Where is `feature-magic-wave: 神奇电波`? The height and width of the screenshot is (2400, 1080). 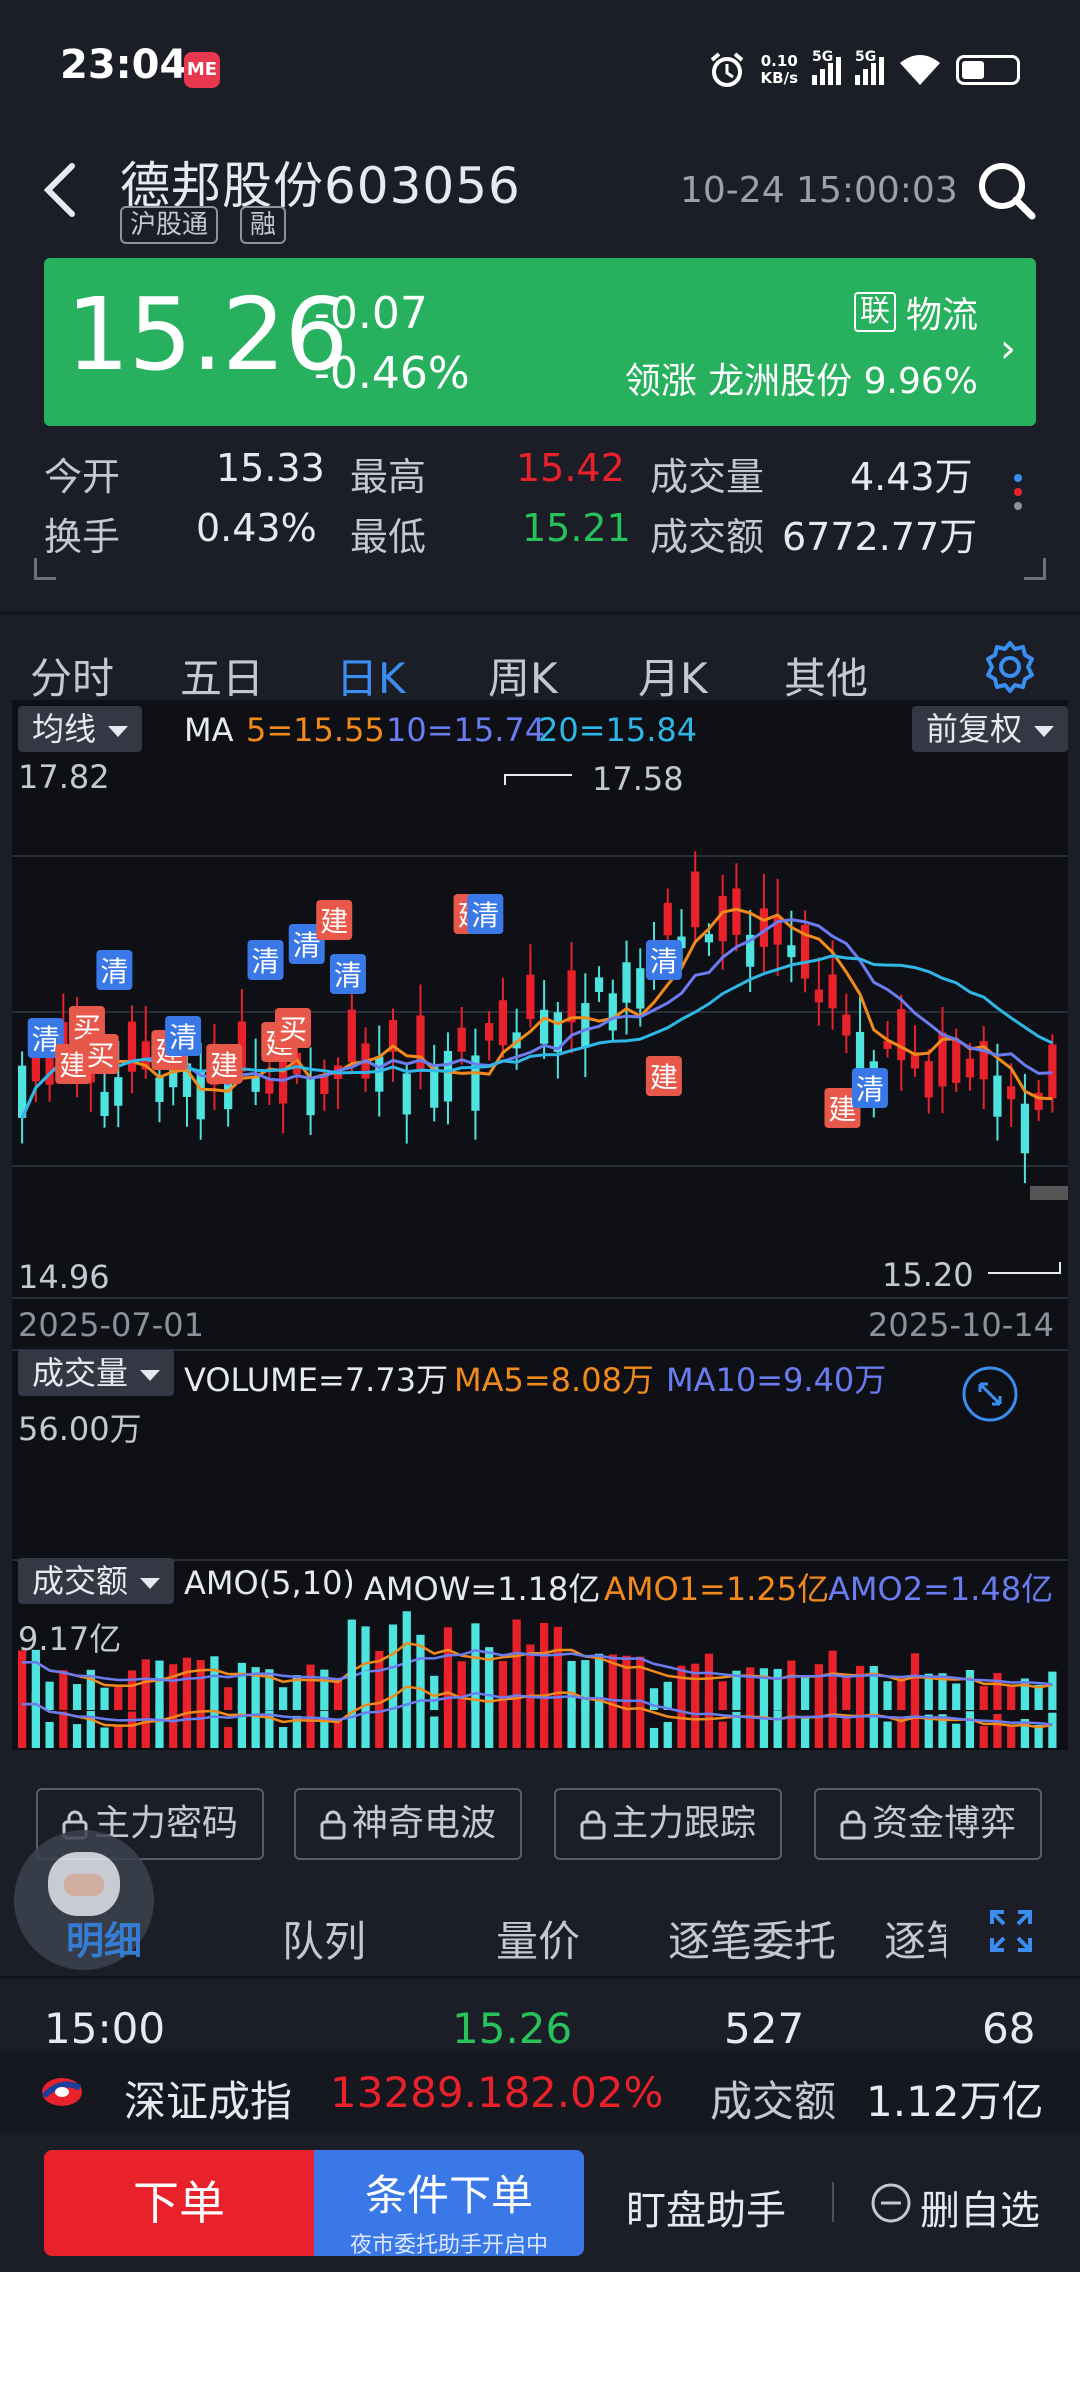 feature-magic-wave: 神奇电波 is located at coordinates (408, 1824).